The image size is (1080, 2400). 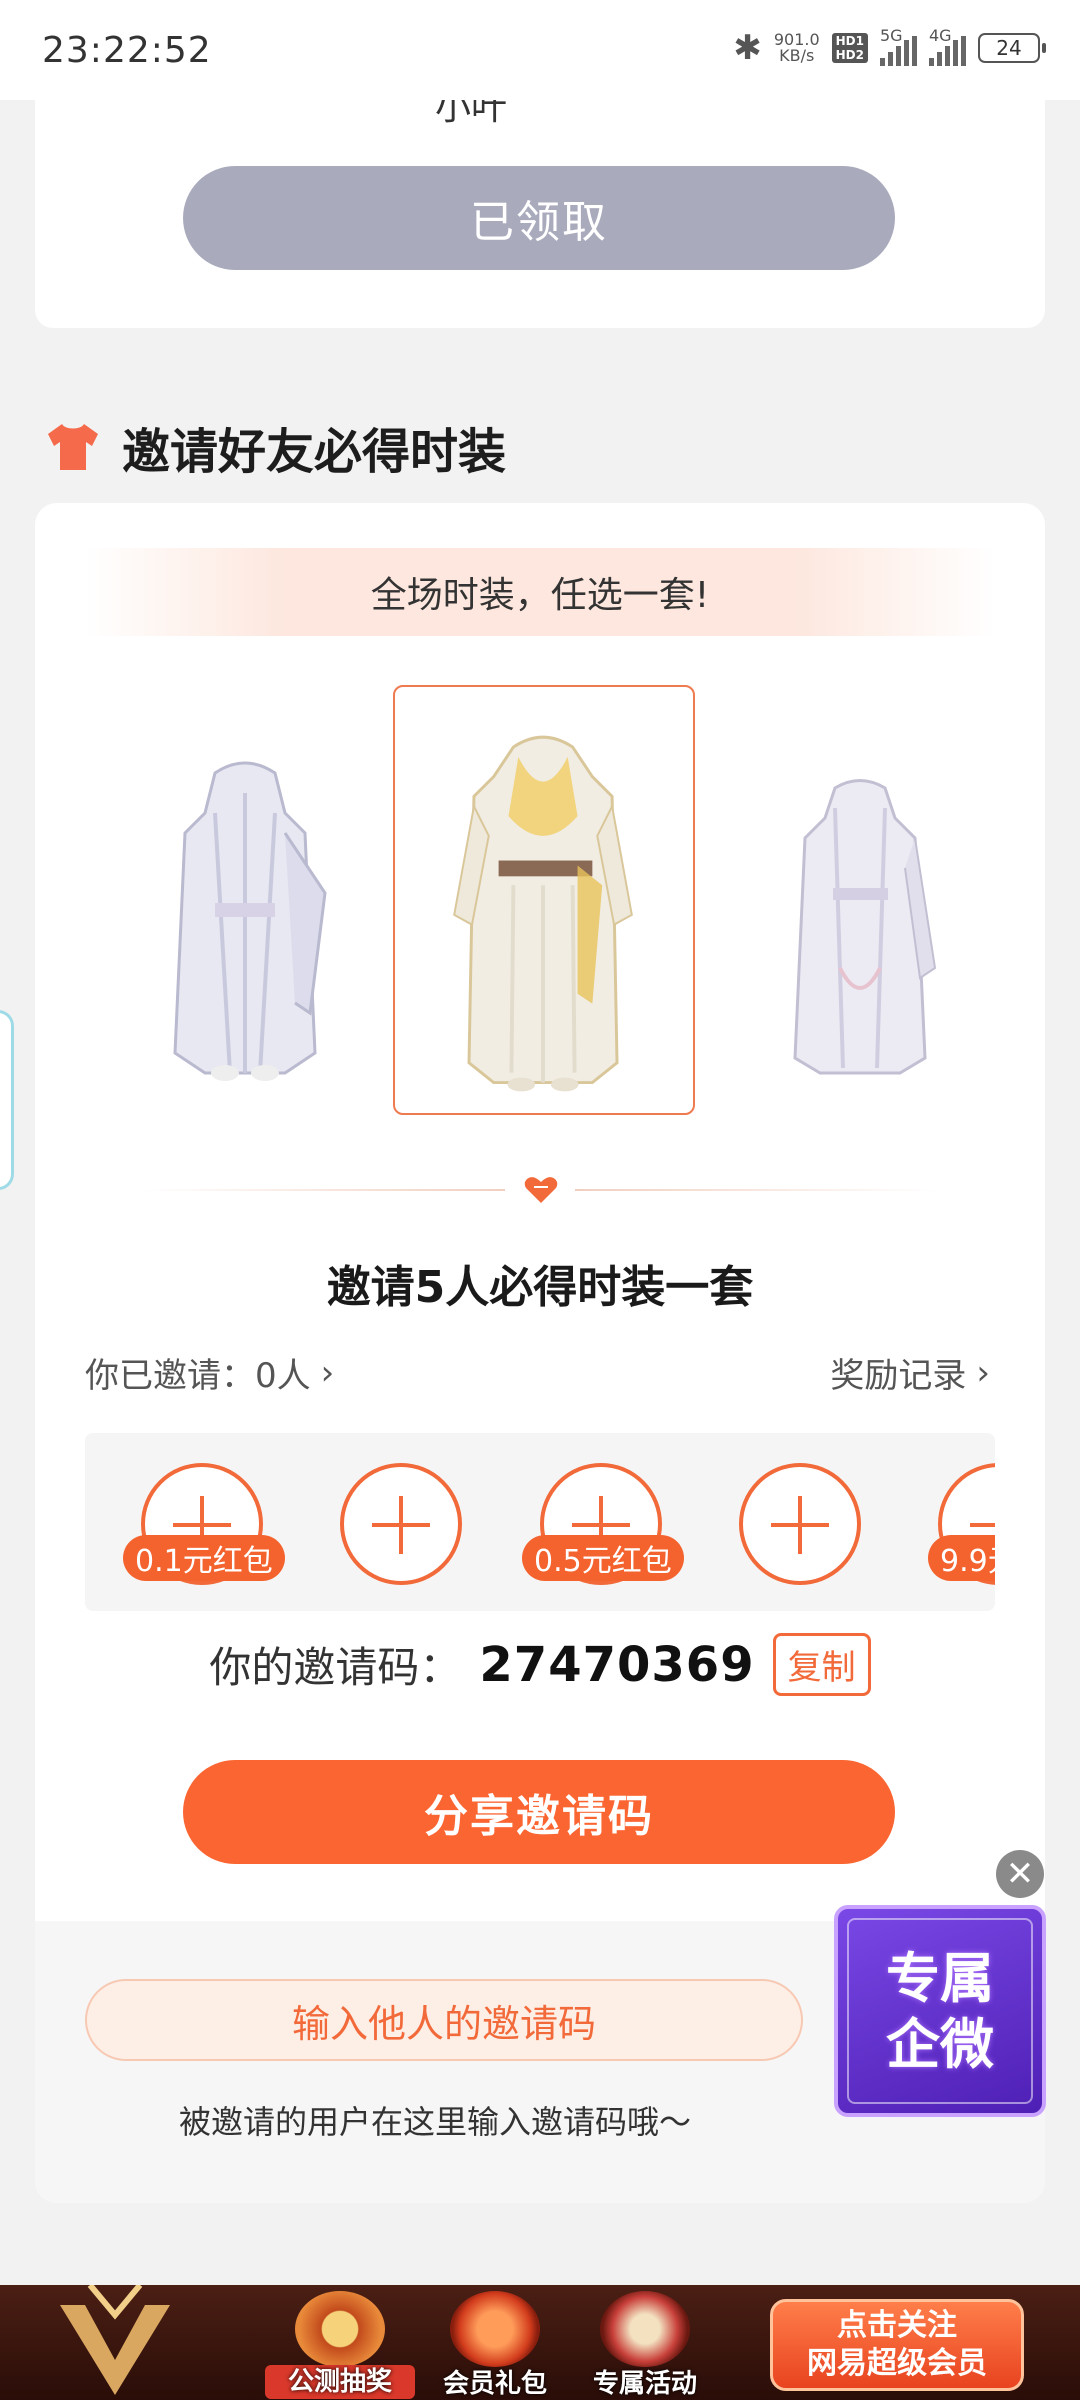 I want to click on status-bar: 23:22:52 ✱ 901.0 KB/s HD1 HD2 5G 4G 24, so click(x=540, y=50).